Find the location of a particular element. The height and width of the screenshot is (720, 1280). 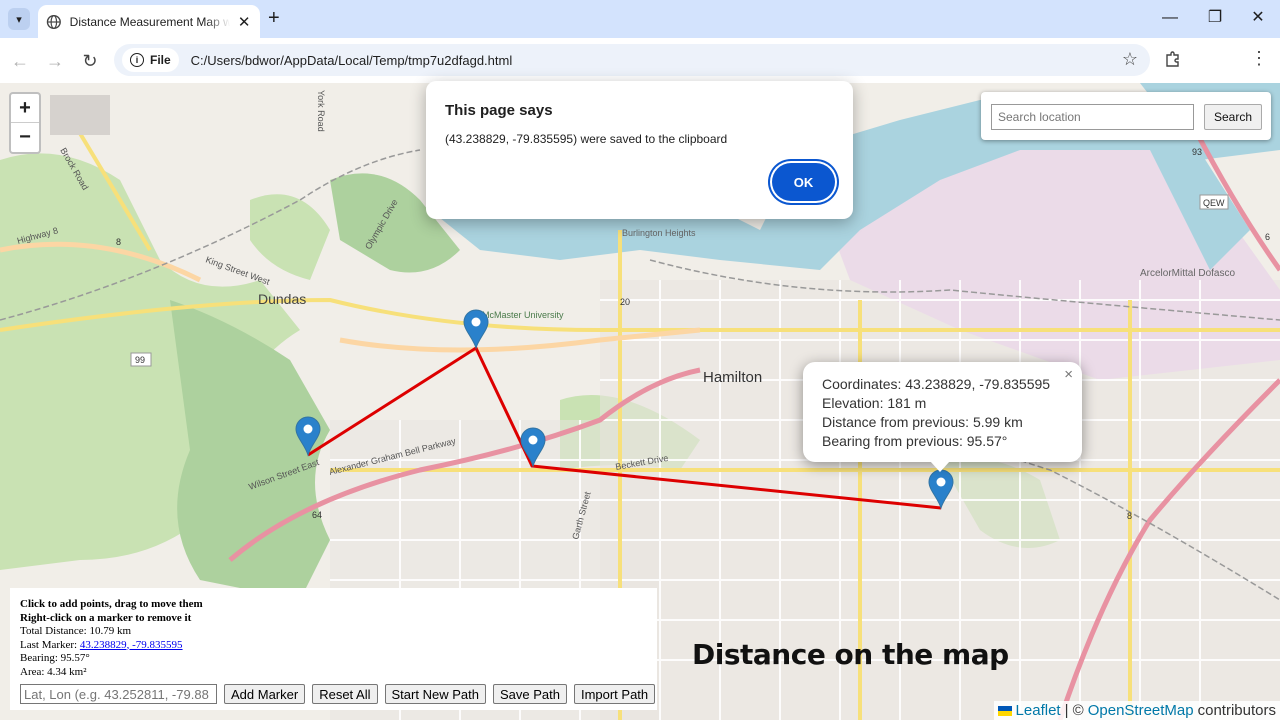

site-chip-label: File is located at coordinates (160, 60).